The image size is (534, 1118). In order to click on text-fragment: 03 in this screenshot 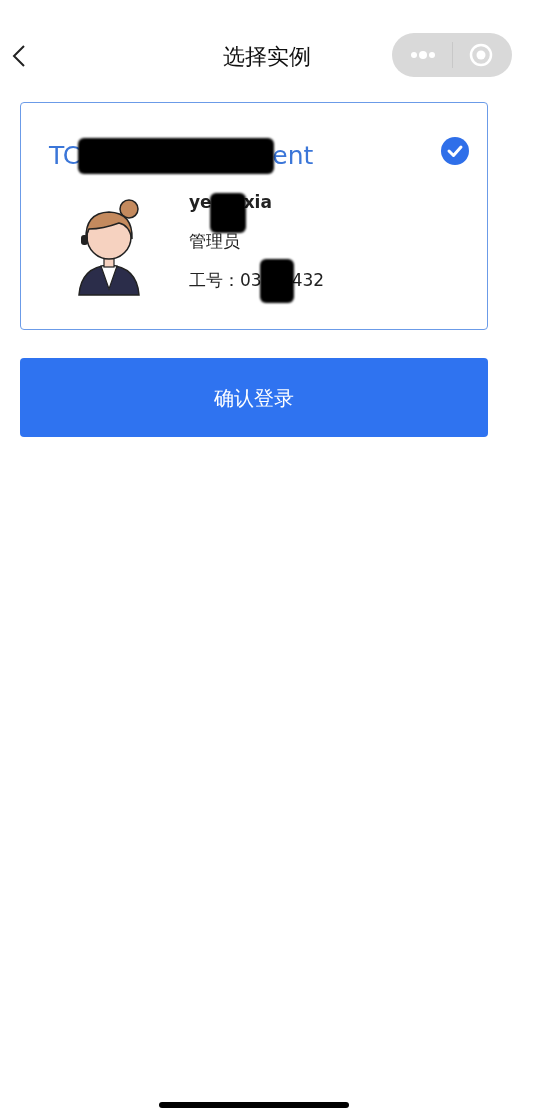, I will do `click(251, 281)`.